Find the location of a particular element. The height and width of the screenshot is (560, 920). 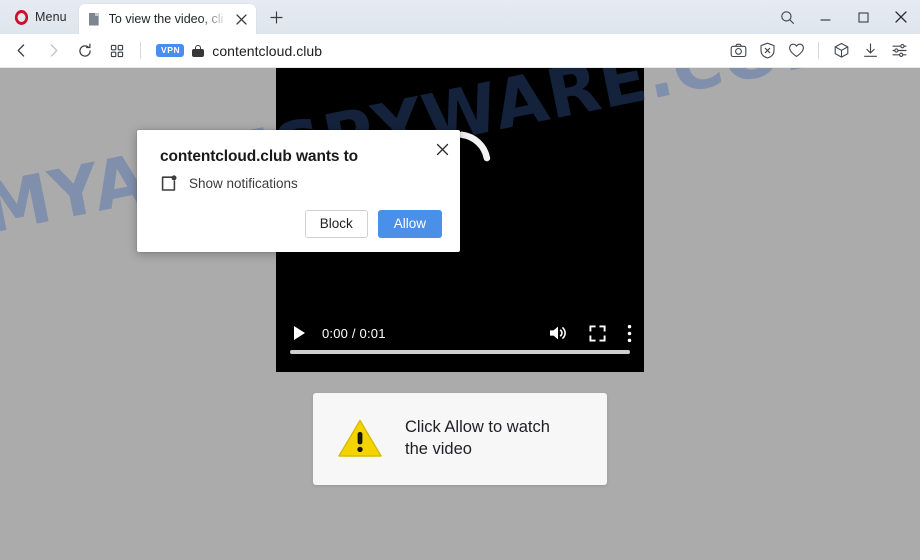

volume-icon is located at coordinates (558, 333).